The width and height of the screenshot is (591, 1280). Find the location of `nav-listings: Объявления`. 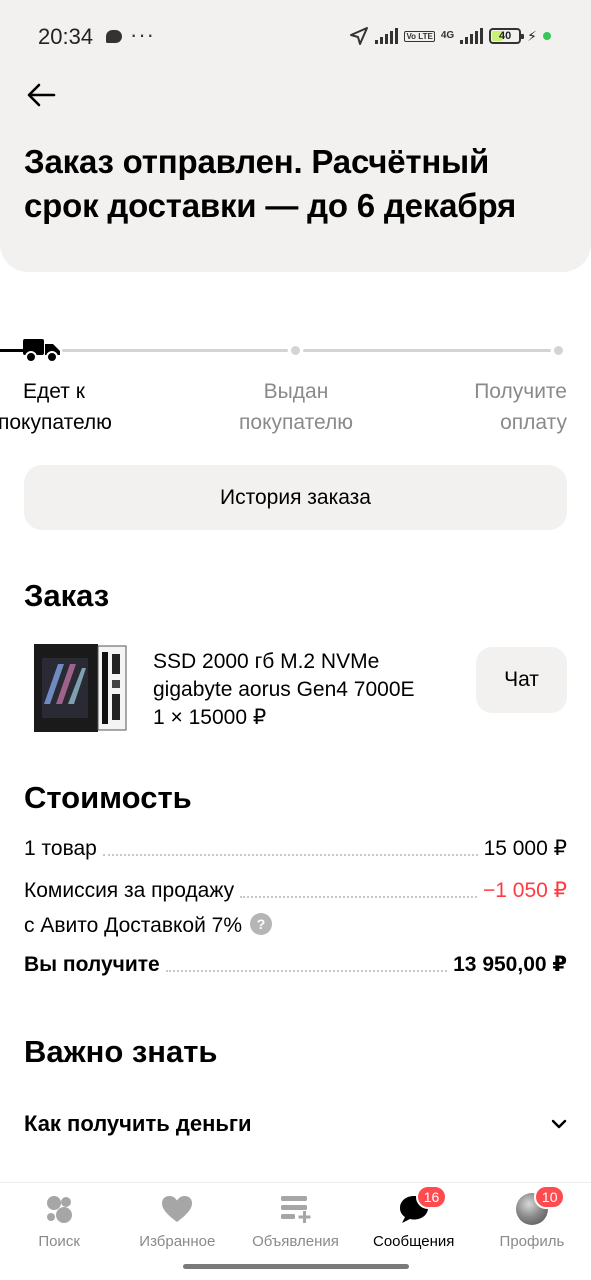

nav-listings: Объявления is located at coordinates (295, 1220).